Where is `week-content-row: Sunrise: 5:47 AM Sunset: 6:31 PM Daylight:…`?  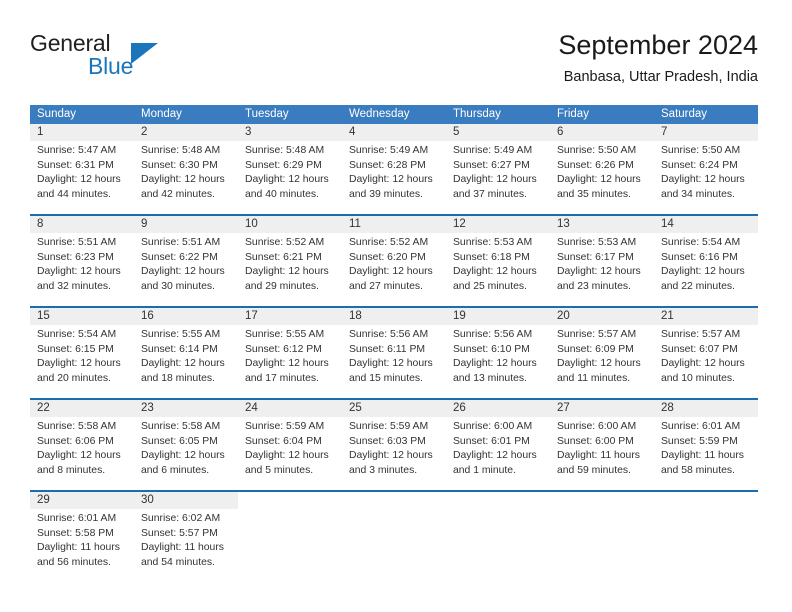
week-content-row: Sunrise: 5:47 AM Sunset: 6:31 PM Daylight:… is located at coordinates (394, 174).